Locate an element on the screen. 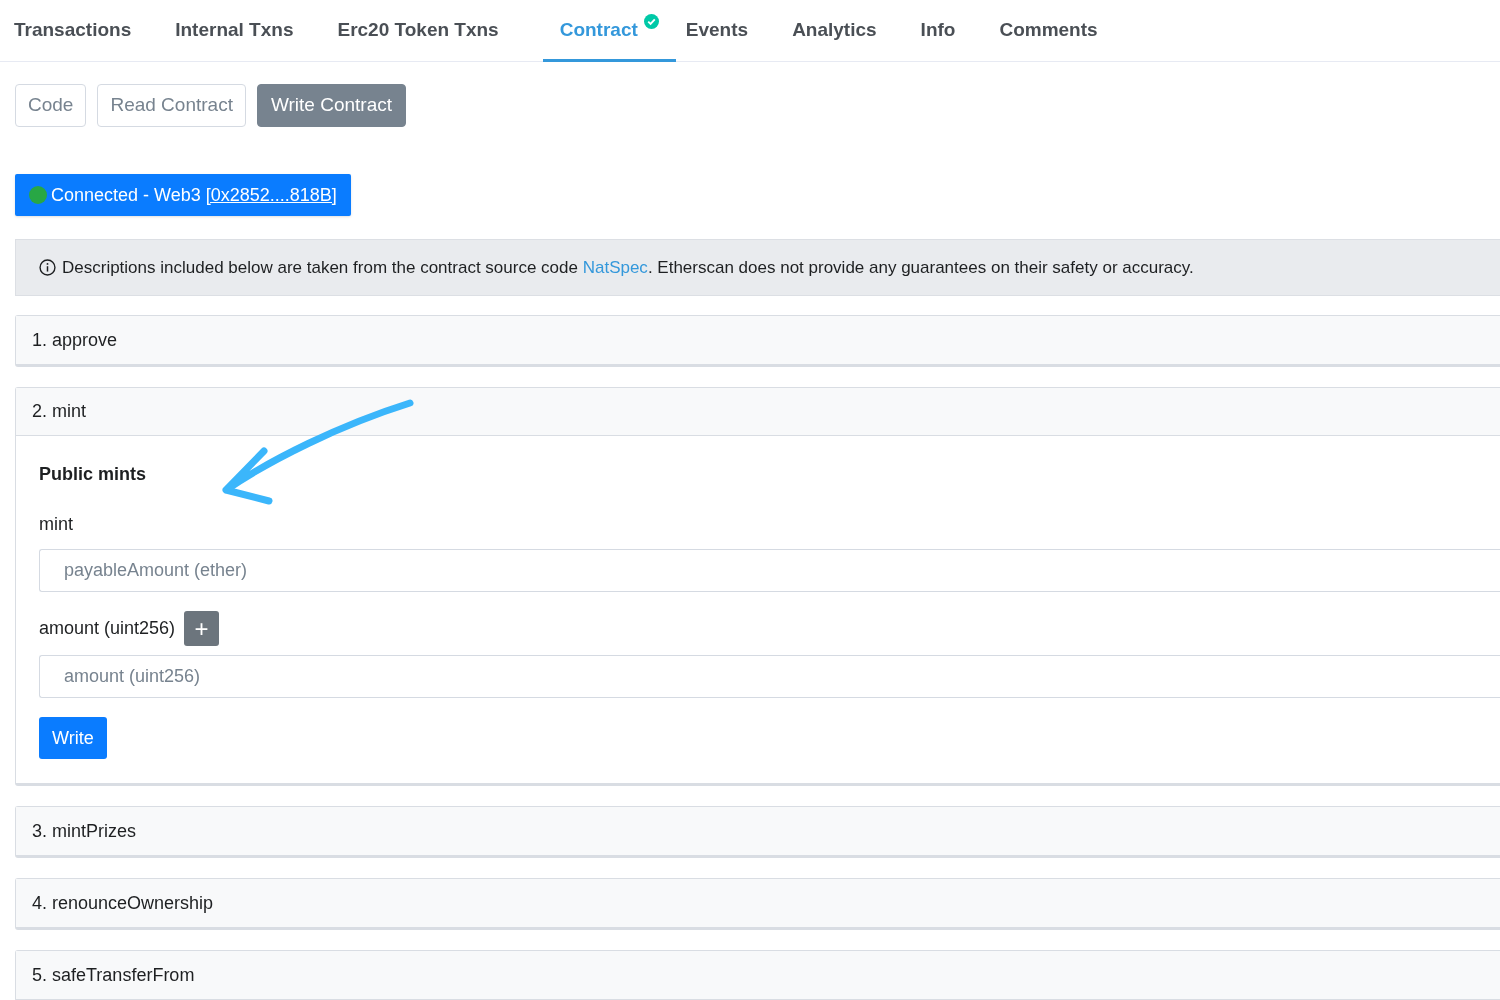  add-button: + is located at coordinates (202, 628).